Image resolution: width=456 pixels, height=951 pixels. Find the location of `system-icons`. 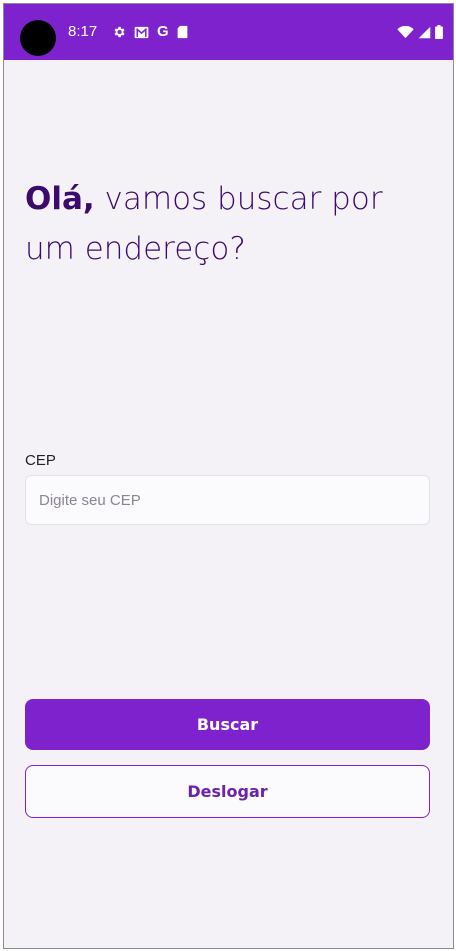

system-icons is located at coordinates (420, 32).